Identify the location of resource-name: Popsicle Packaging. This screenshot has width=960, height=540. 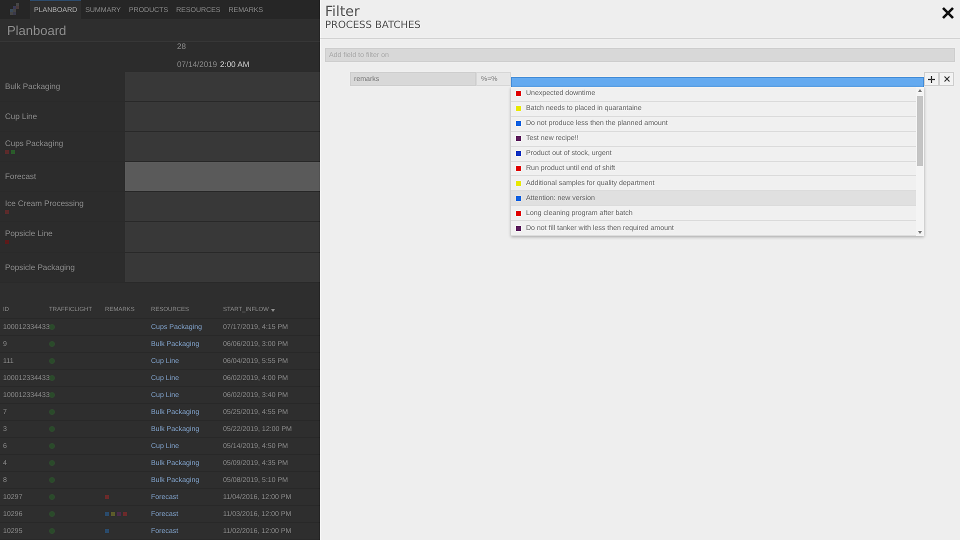
(40, 267).